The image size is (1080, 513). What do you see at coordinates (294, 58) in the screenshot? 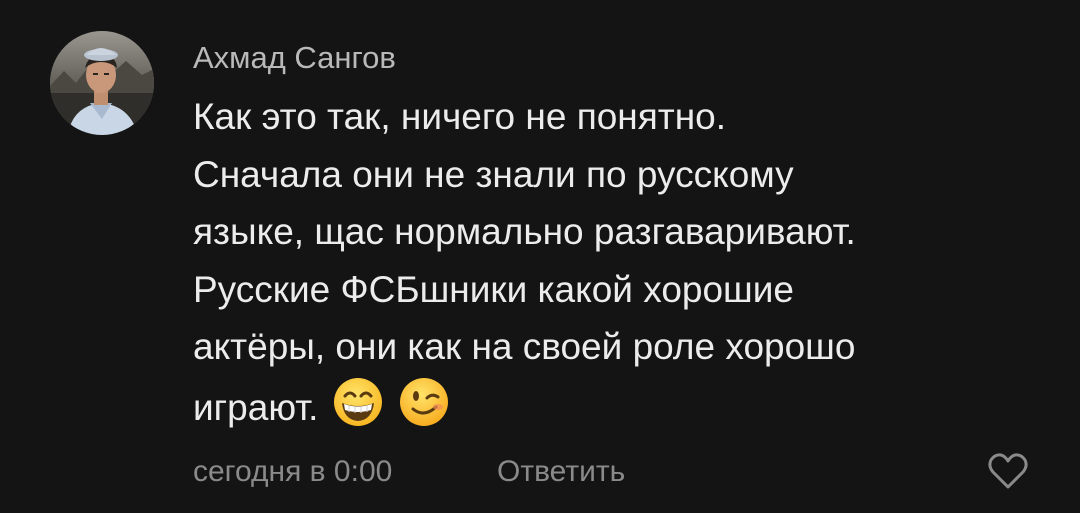
I see `comment-author: Ахмад Сангов` at bounding box center [294, 58].